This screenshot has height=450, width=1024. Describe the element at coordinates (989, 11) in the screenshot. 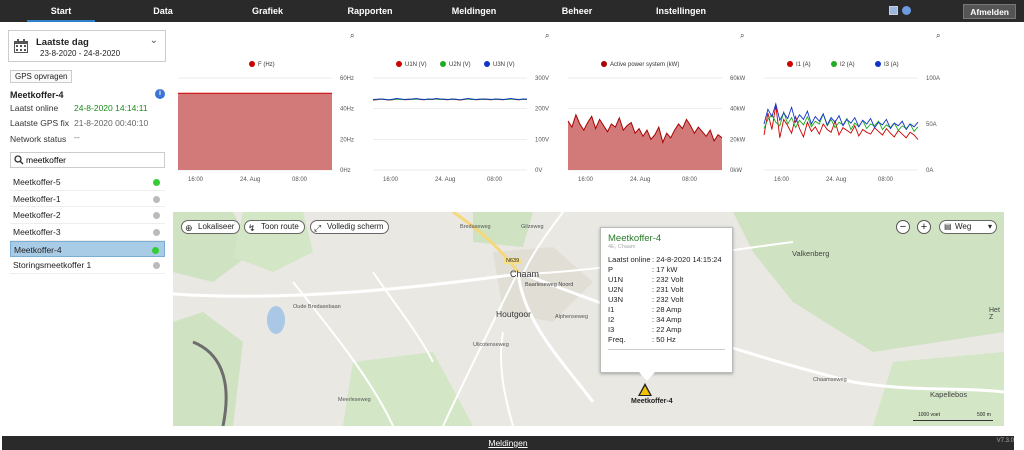

I see `logout-button: Afmelden` at that location.